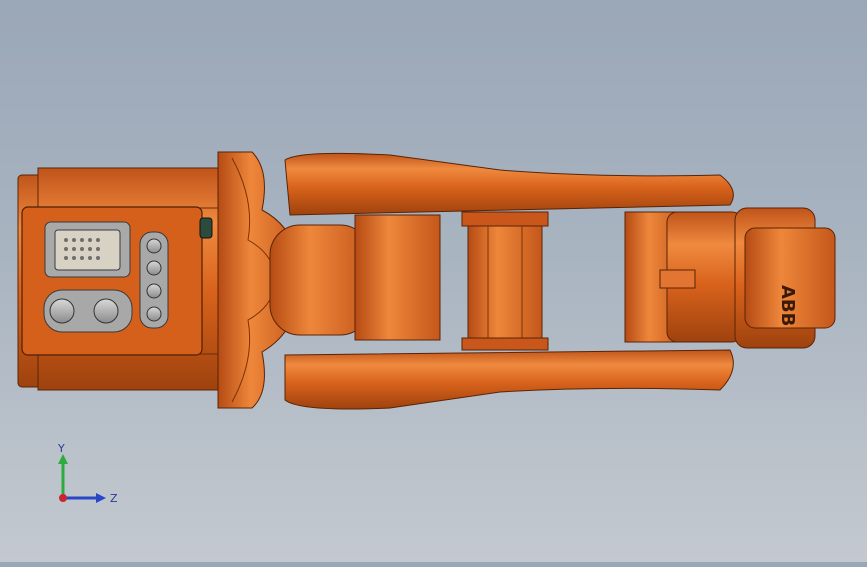 The image size is (867, 567). I want to click on x-axis-dot, so click(63, 498).